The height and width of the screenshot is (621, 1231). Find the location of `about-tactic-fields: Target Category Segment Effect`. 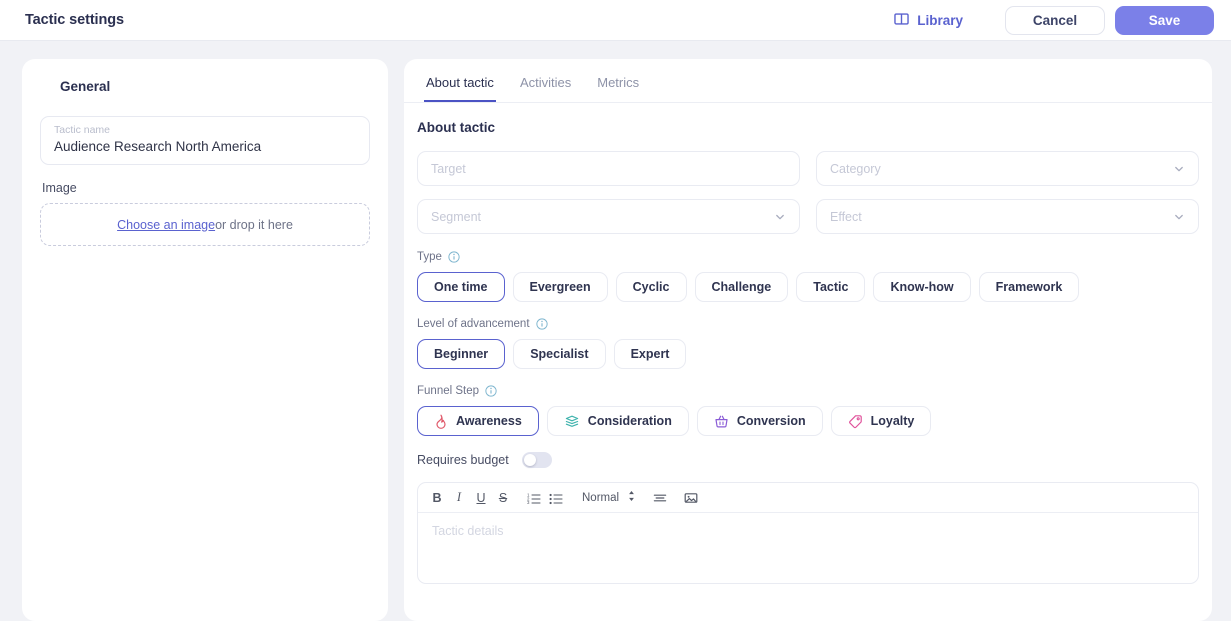

about-tactic-fields: Target Category Segment Effect is located at coordinates (808, 192).